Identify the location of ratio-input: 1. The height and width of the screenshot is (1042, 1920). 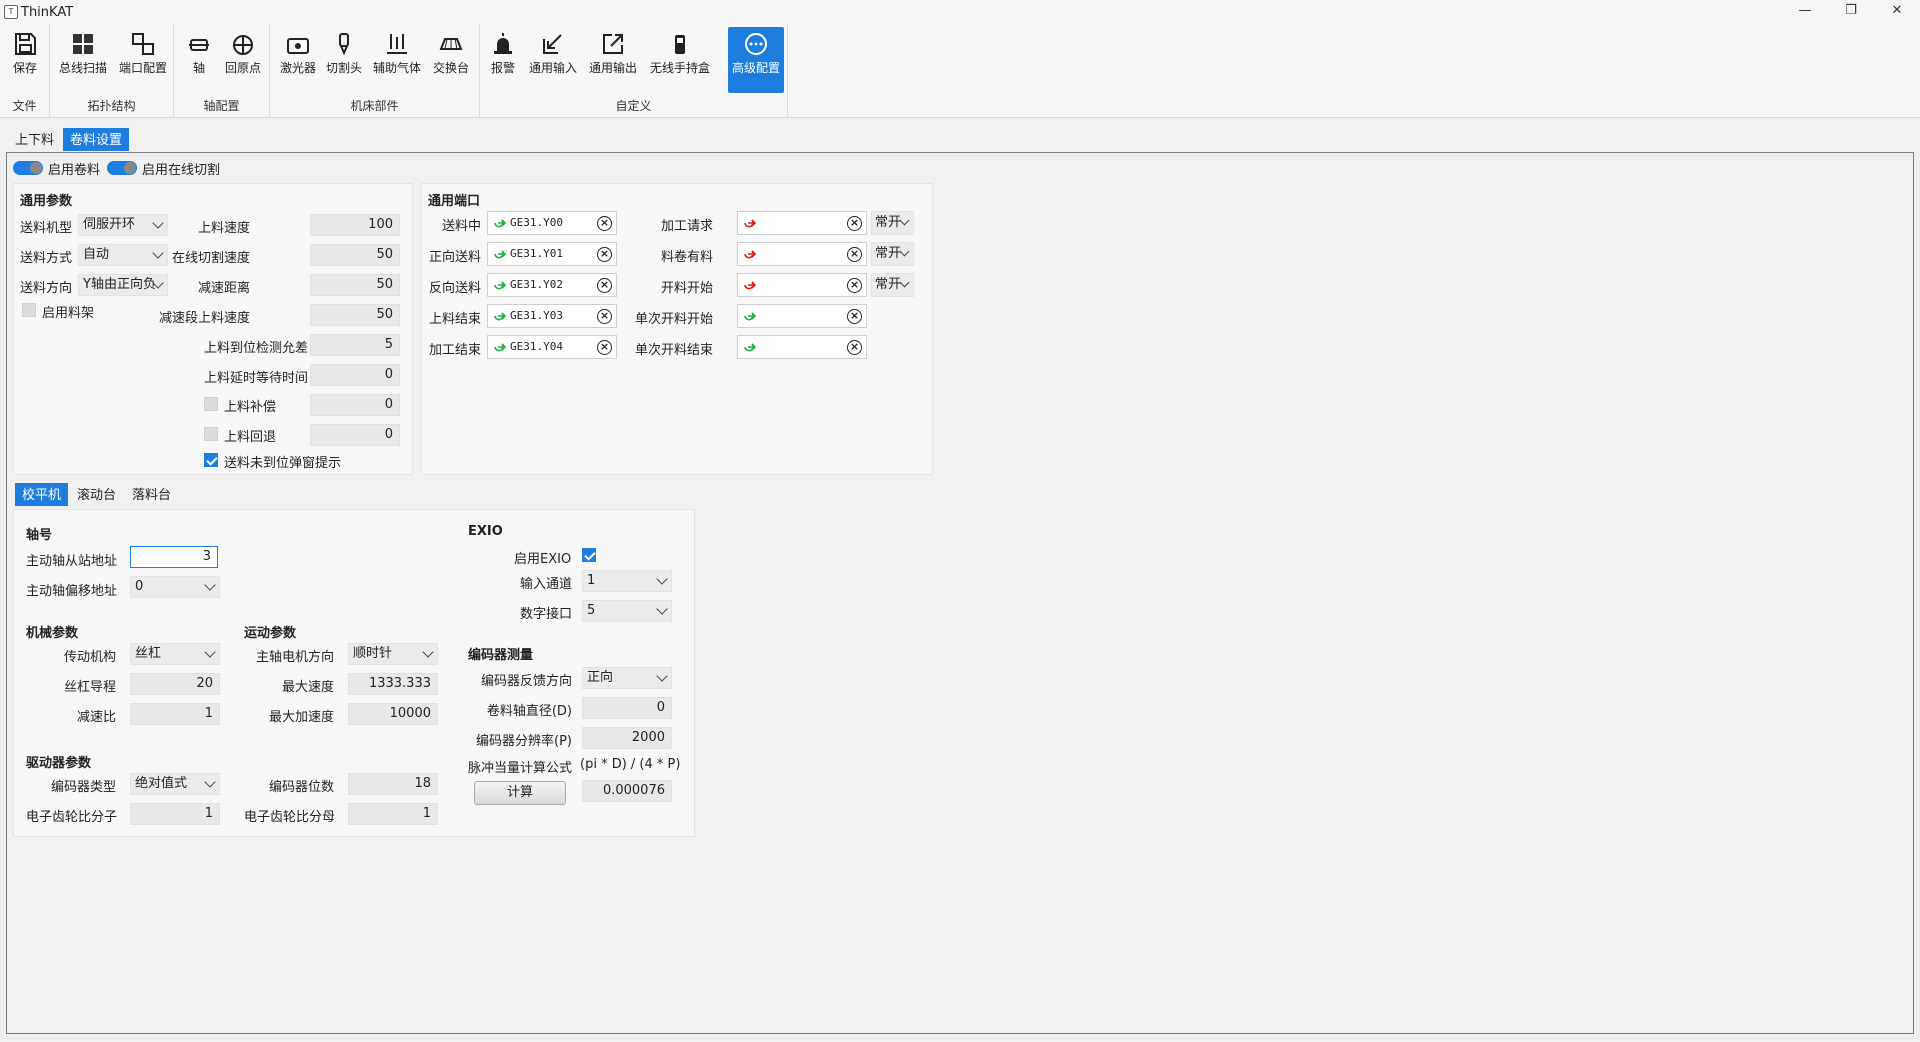
(175, 714).